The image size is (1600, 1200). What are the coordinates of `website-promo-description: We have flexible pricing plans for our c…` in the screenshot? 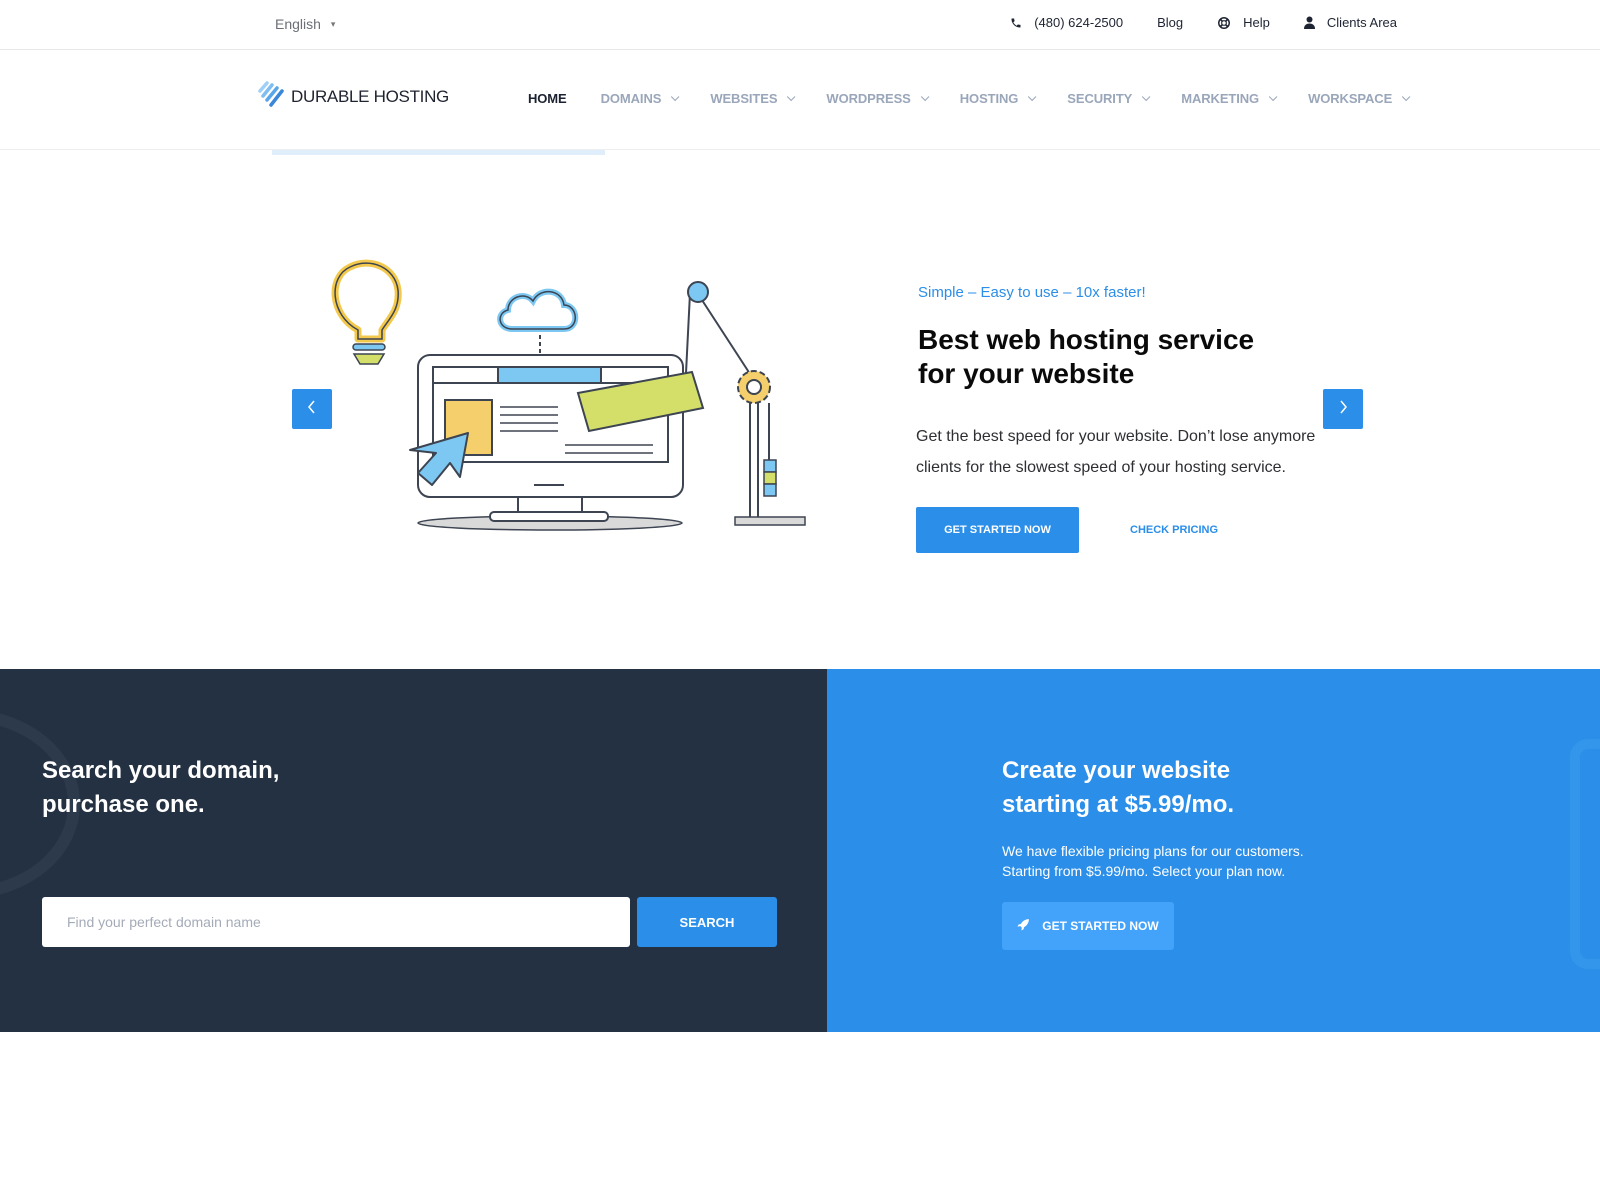 It's located at (1182, 861).